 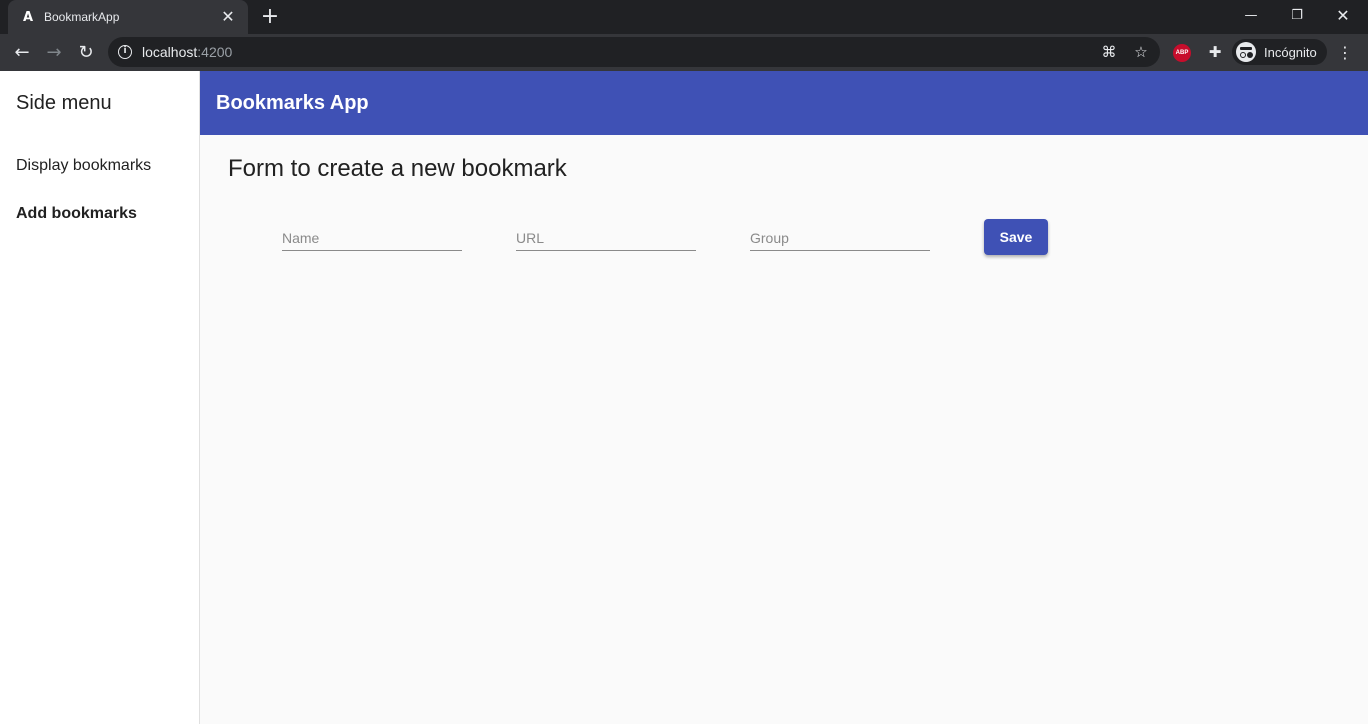 I want to click on site-info-icon: i, so click(x=125, y=52).